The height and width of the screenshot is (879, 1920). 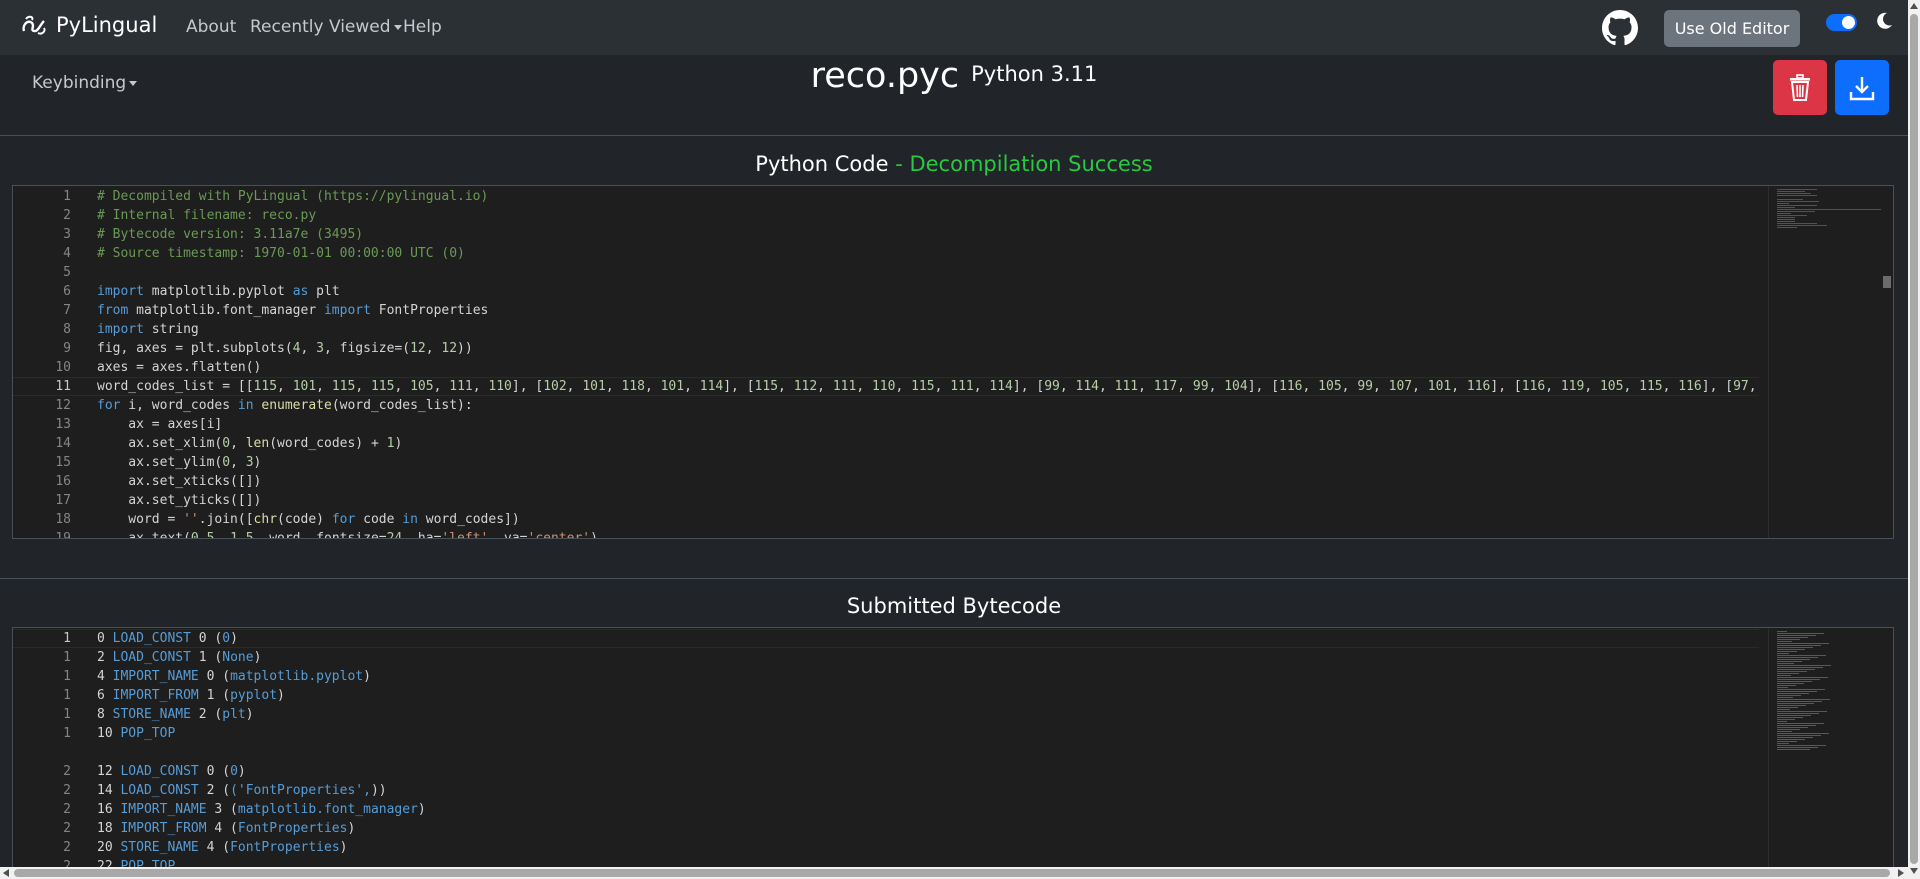 I want to click on delete-button, so click(x=1800, y=87).